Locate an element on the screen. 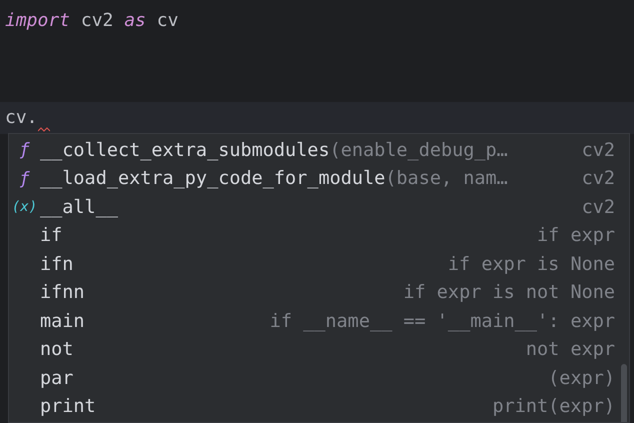 The height and width of the screenshot is (423, 634). completion-item: ifnn if expr is not None is located at coordinates (319, 292).